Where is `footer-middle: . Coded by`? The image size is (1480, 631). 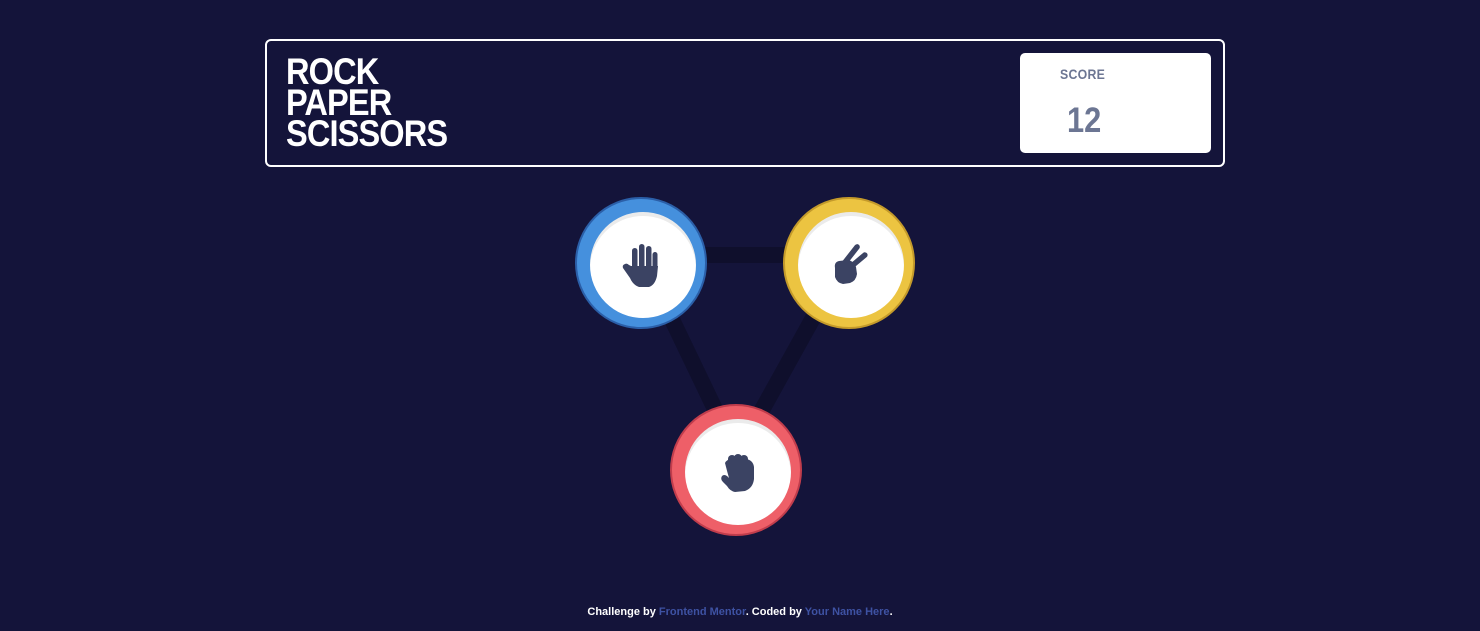 footer-middle: . Coded by is located at coordinates (775, 612).